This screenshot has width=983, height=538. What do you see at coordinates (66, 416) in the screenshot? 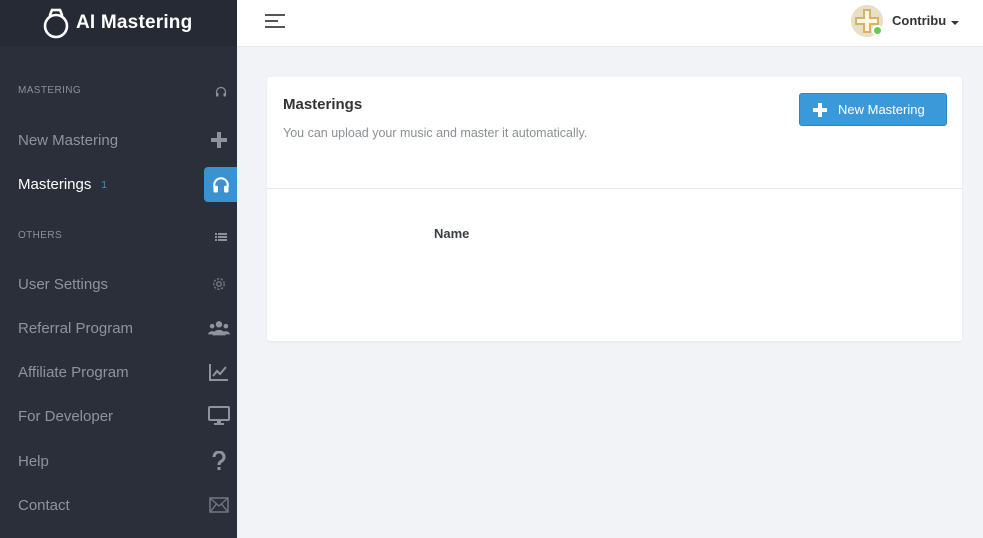
I see `sidebar-item-label: For Developer` at bounding box center [66, 416].